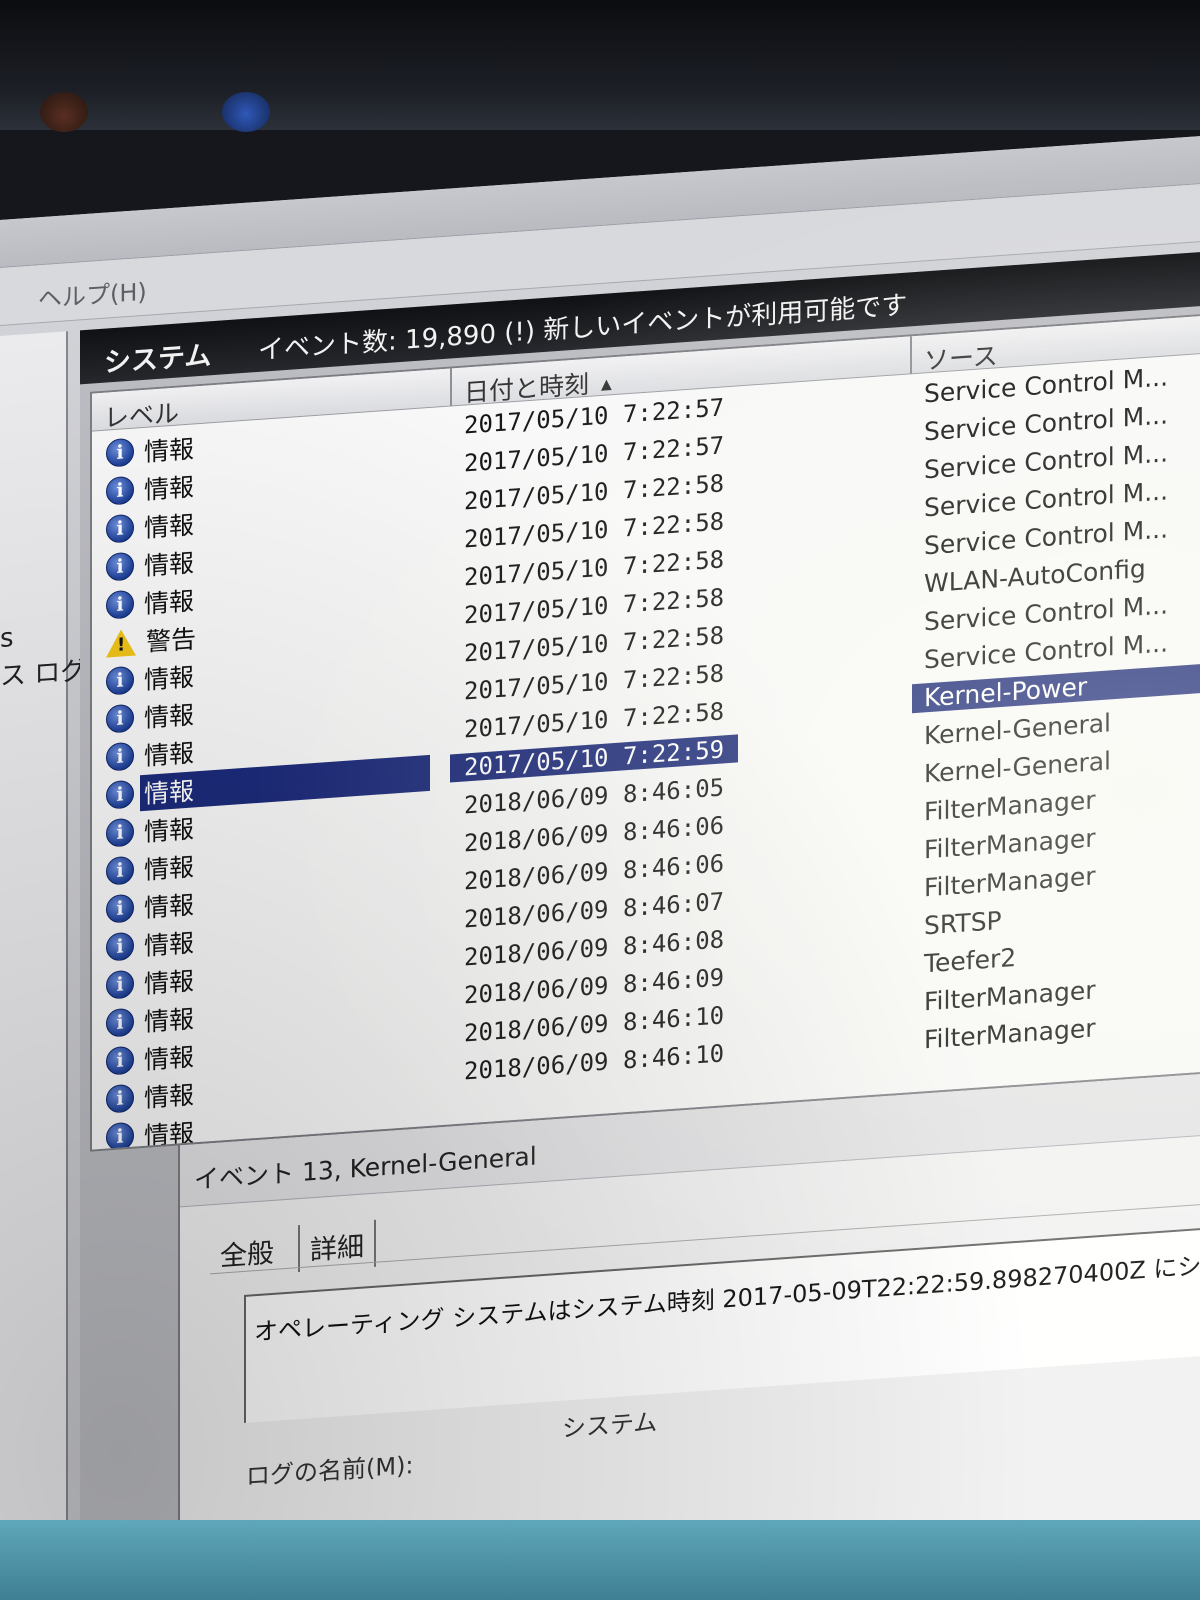  I want to click on source-cell: Teefer2, so click(970, 960).